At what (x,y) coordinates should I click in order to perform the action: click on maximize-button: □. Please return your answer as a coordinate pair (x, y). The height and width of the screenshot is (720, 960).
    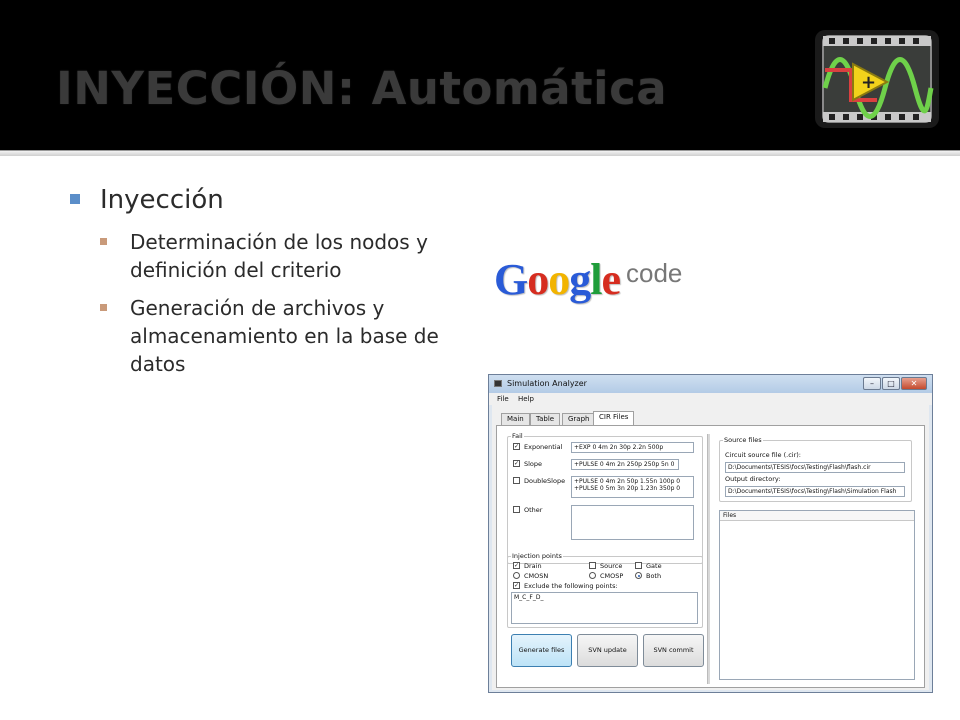
    Looking at the image, I should click on (891, 383).